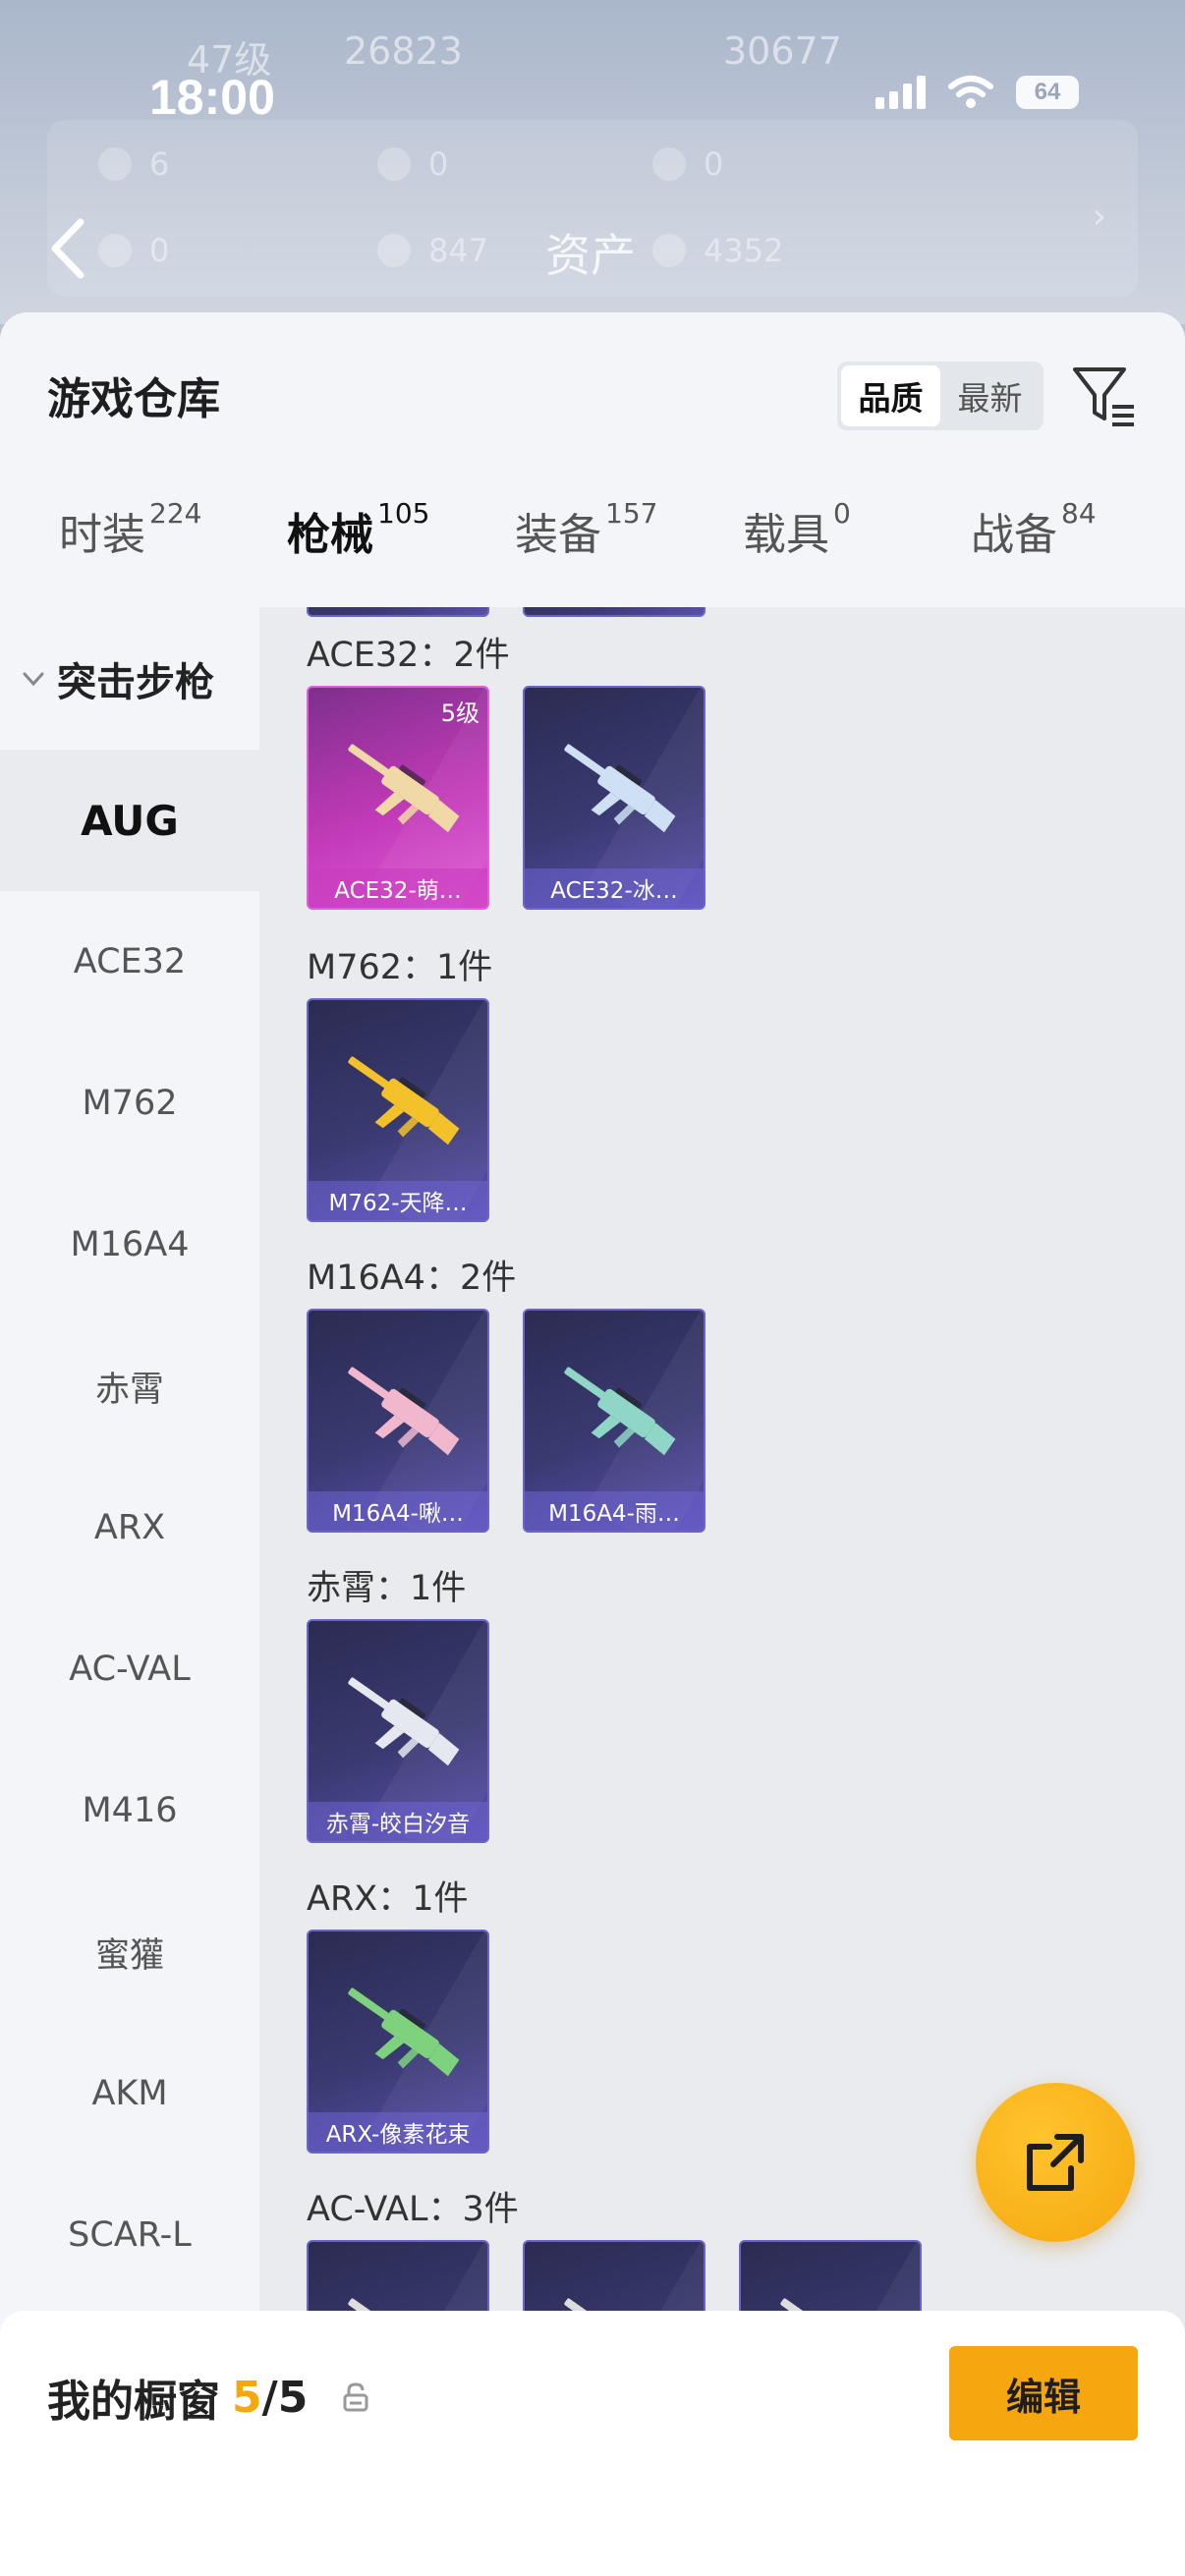 The height and width of the screenshot is (2576, 1185). Describe the element at coordinates (1104, 396) in the screenshot. I see `filter-icon` at that location.